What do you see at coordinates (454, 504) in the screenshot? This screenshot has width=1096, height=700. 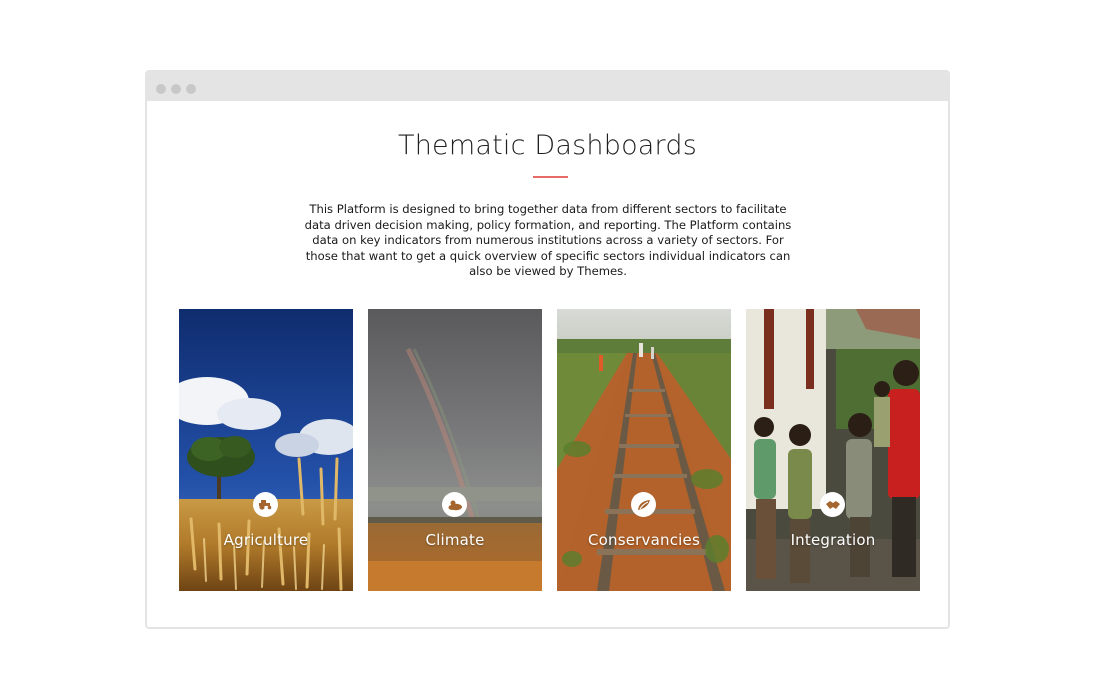 I see `cloud-sun-icon` at bounding box center [454, 504].